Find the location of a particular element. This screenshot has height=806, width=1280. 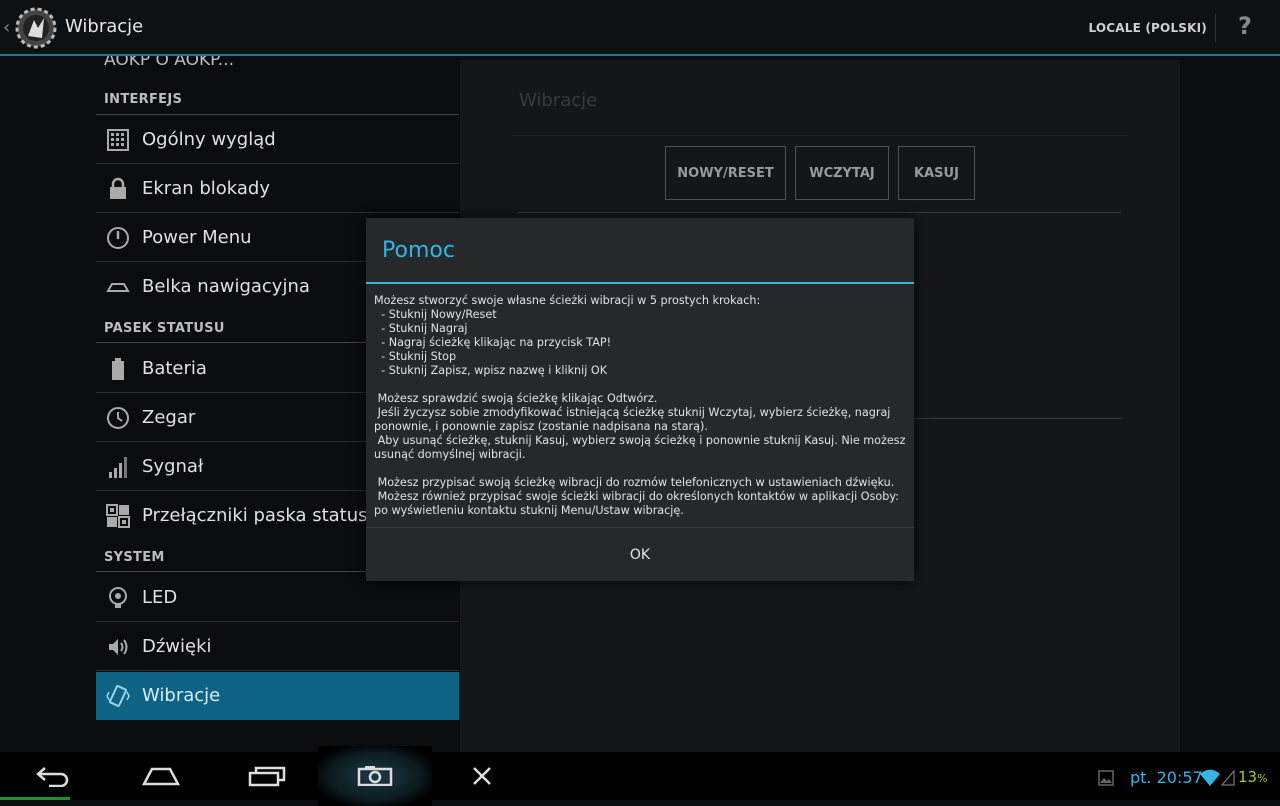

section-divider is located at coordinates (277, 114).